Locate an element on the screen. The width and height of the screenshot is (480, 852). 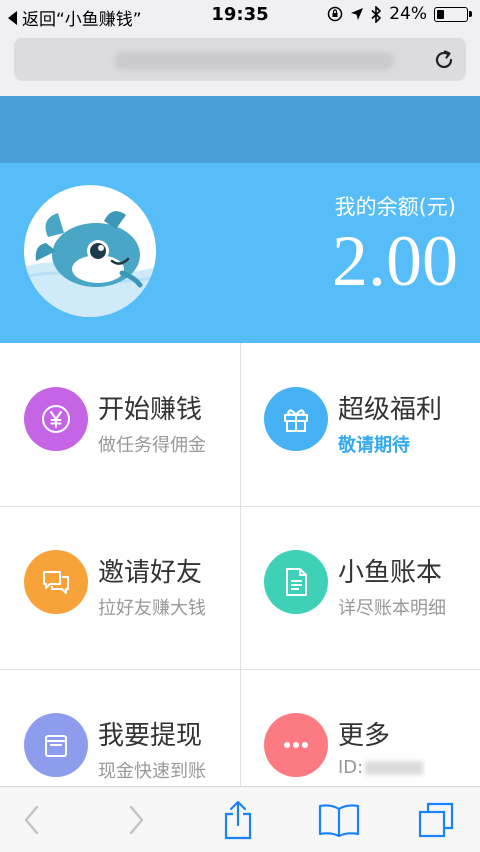
balance-label: 我的余额(元) is located at coordinates (395, 207).